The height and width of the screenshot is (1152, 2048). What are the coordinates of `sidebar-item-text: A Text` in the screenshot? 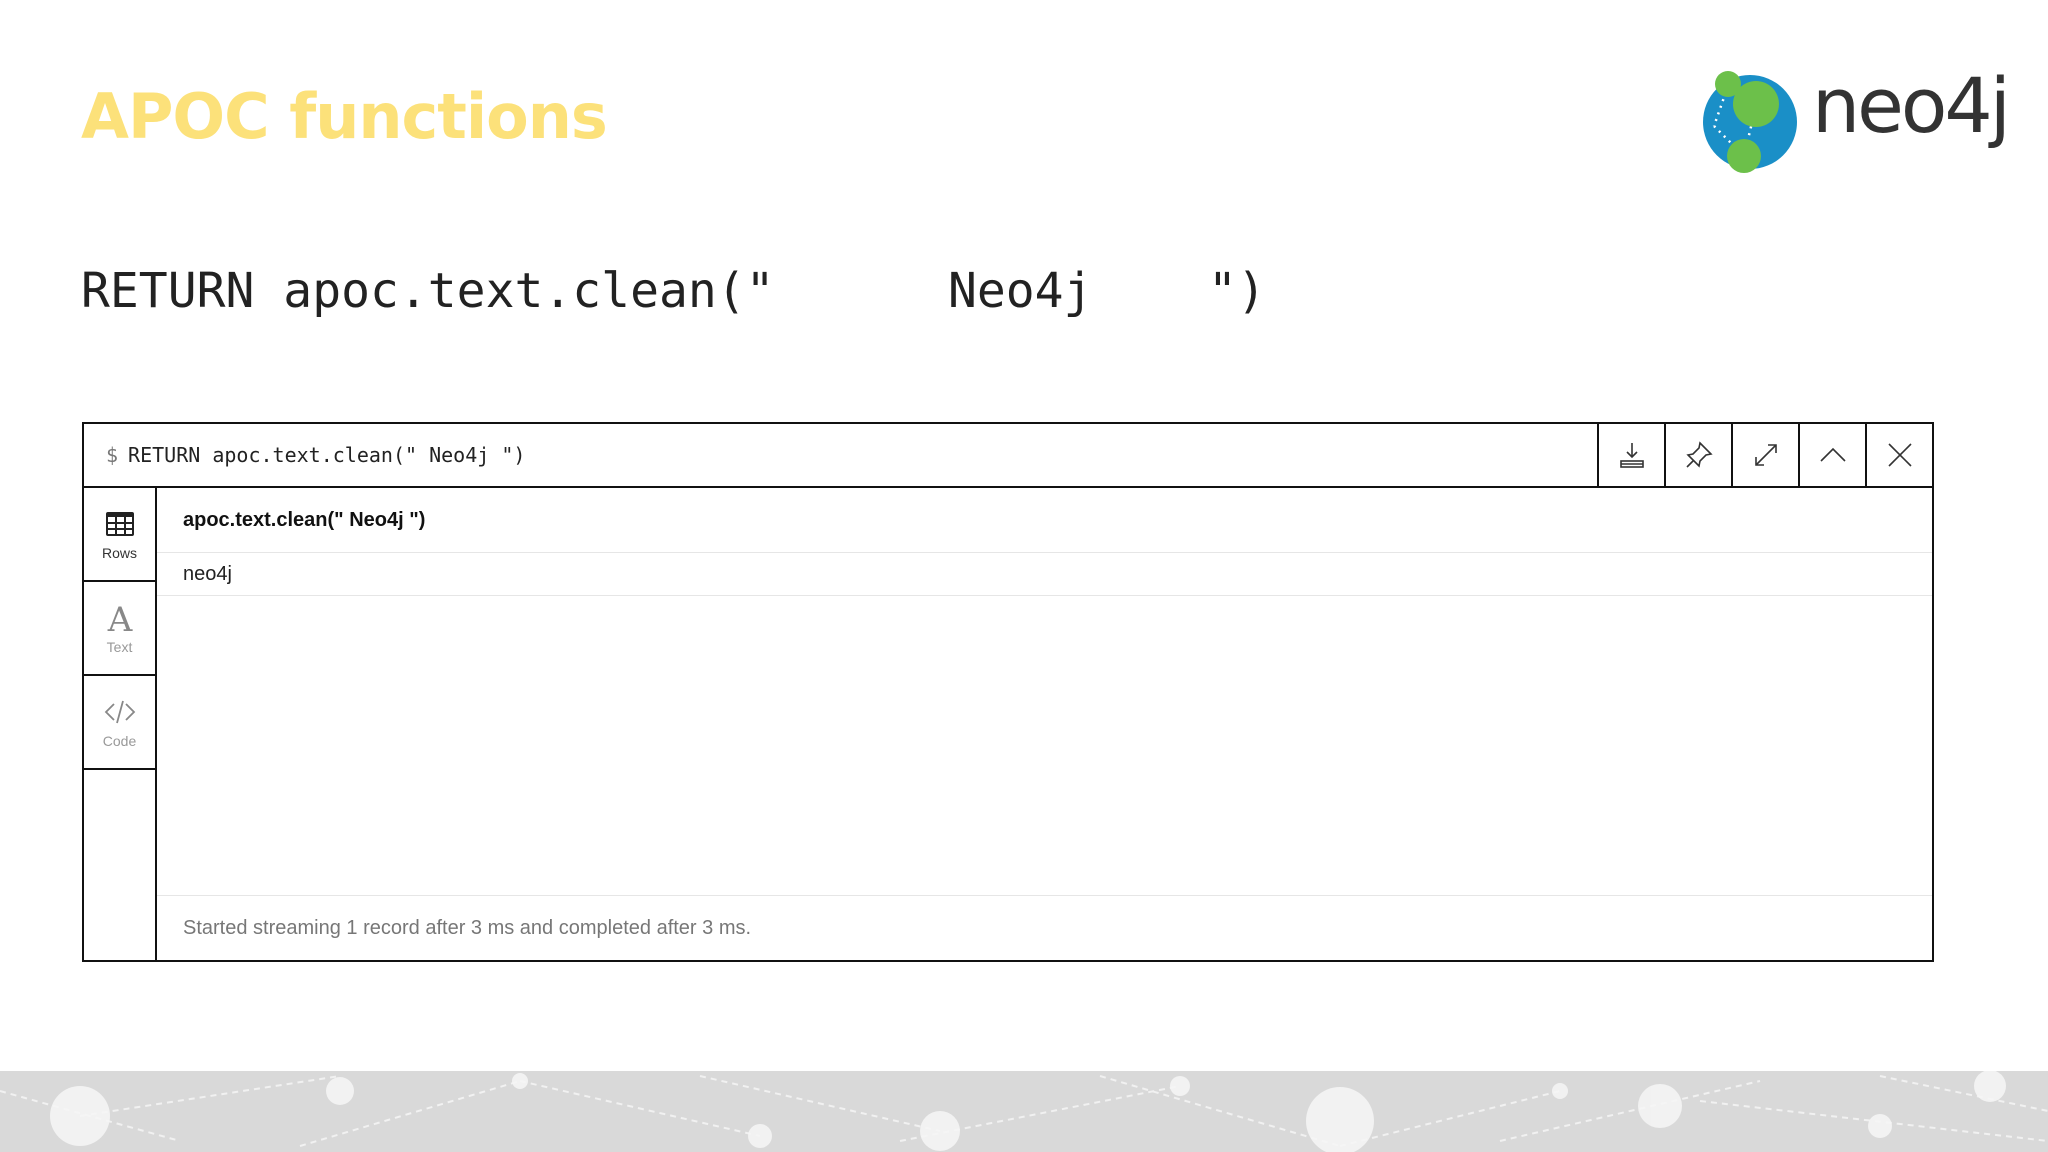 It's located at (119, 629).